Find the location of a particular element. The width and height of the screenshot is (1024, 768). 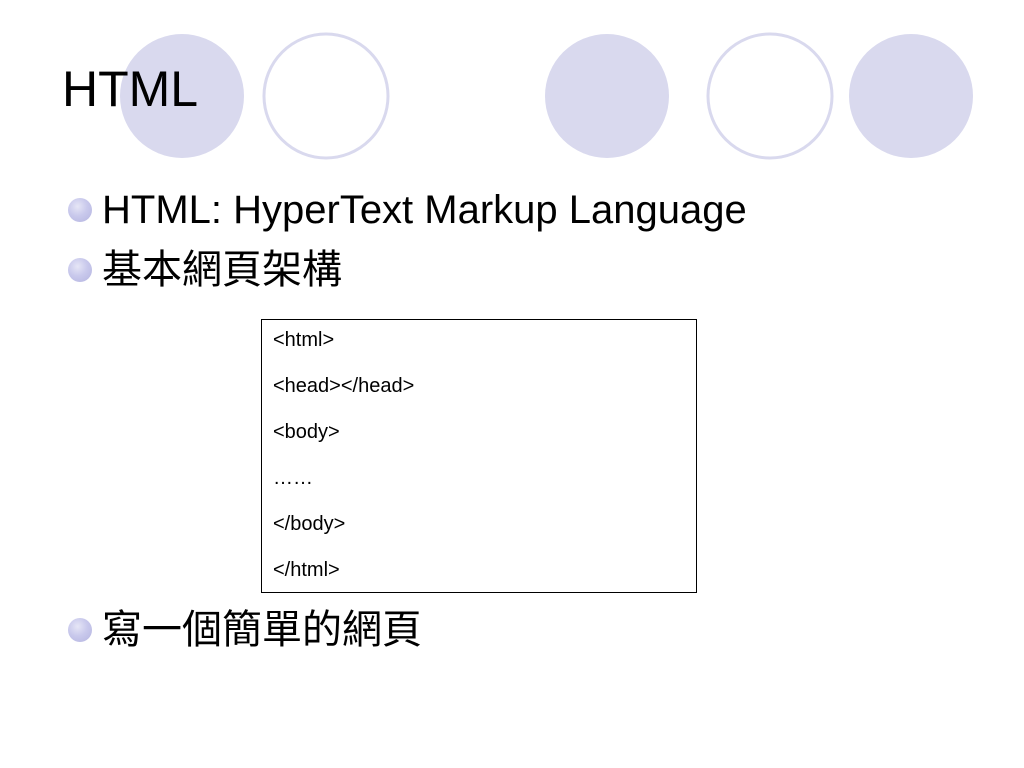

slide-title: HTML is located at coordinates (130, 89).